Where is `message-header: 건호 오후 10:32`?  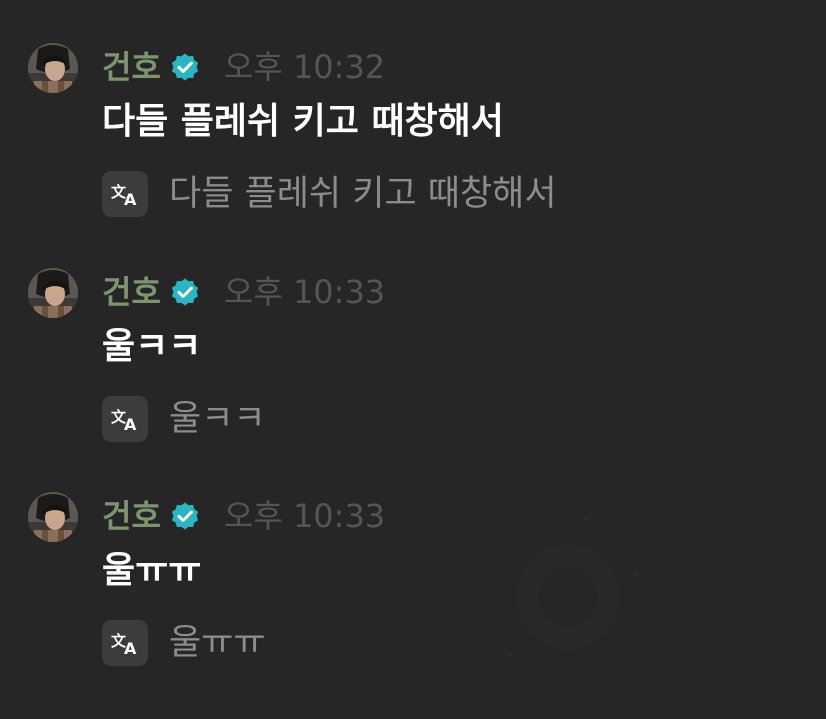
message-header: 건호 오후 10:32 is located at coordinates (243, 67).